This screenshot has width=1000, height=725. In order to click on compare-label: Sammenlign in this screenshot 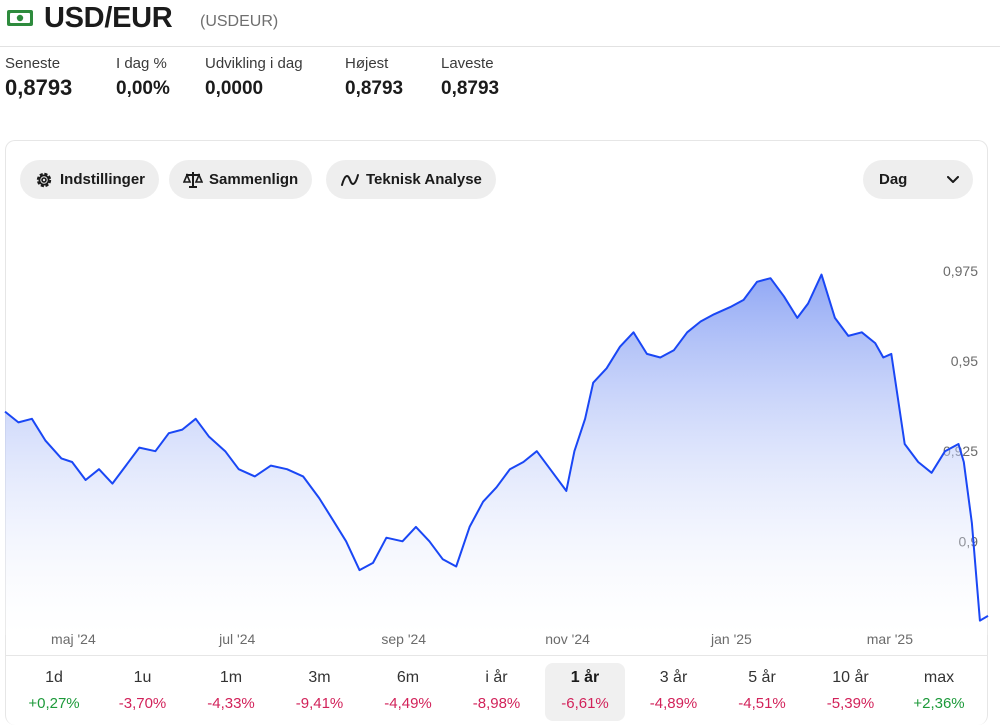, I will do `click(254, 179)`.